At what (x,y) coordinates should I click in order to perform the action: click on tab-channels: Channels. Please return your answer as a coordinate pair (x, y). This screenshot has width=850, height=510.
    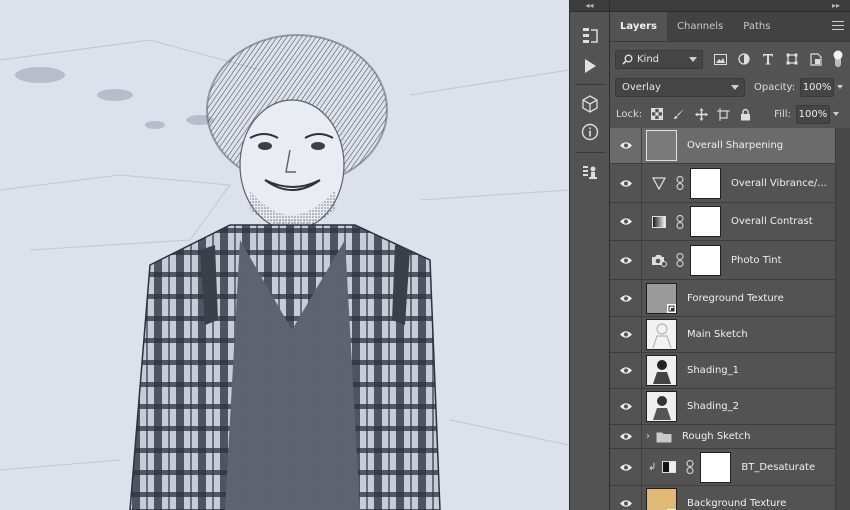
    Looking at the image, I should click on (700, 26).